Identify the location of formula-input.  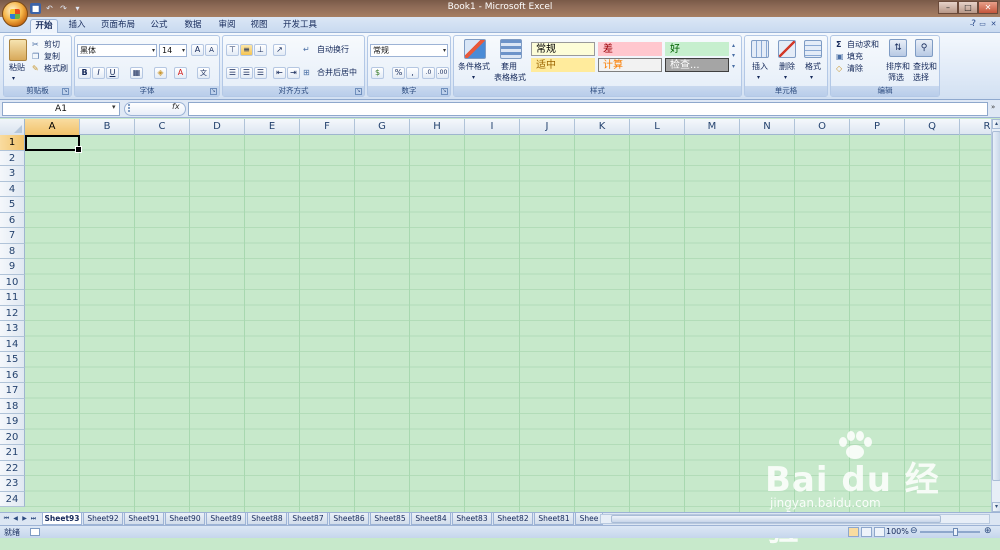
(588, 109).